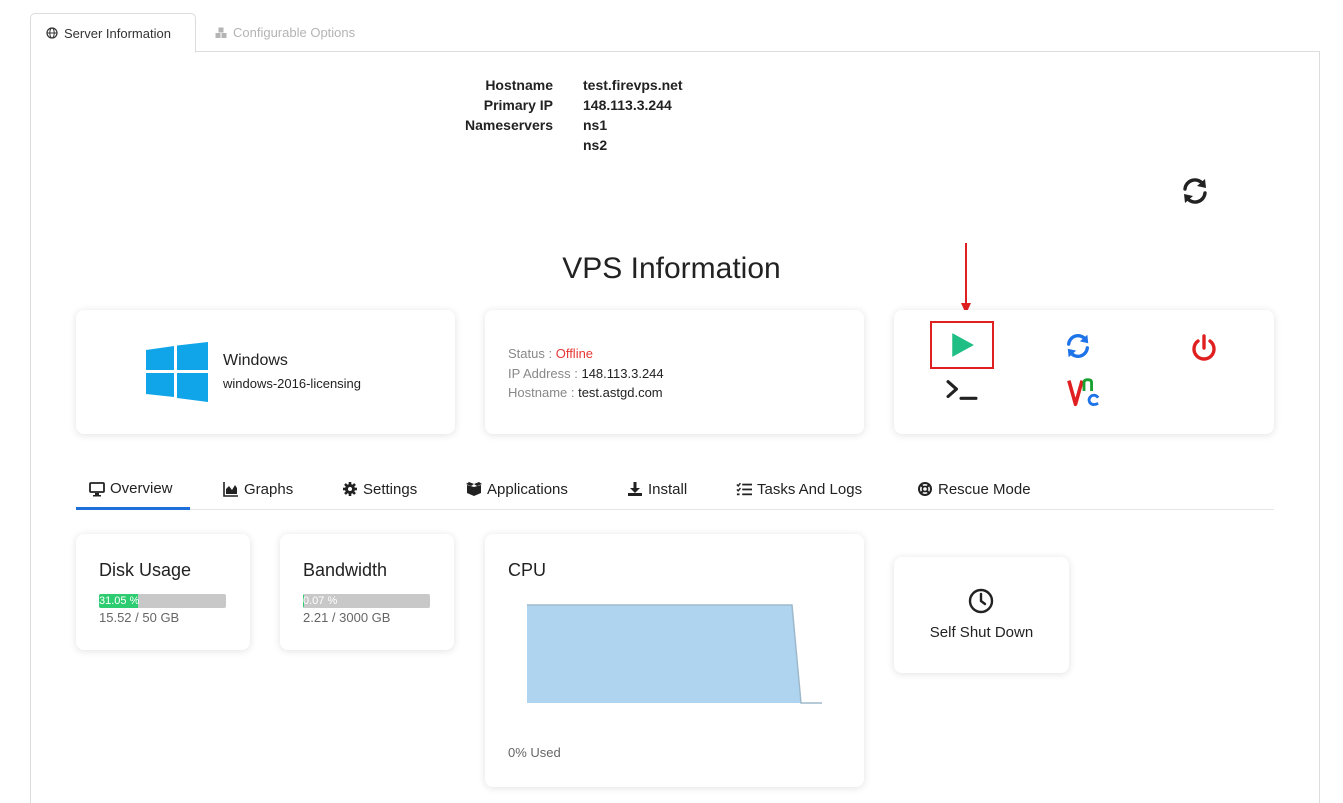 The height and width of the screenshot is (803, 1343). What do you see at coordinates (390, 489) in the screenshot?
I see `tab-settings-label: Settings` at bounding box center [390, 489].